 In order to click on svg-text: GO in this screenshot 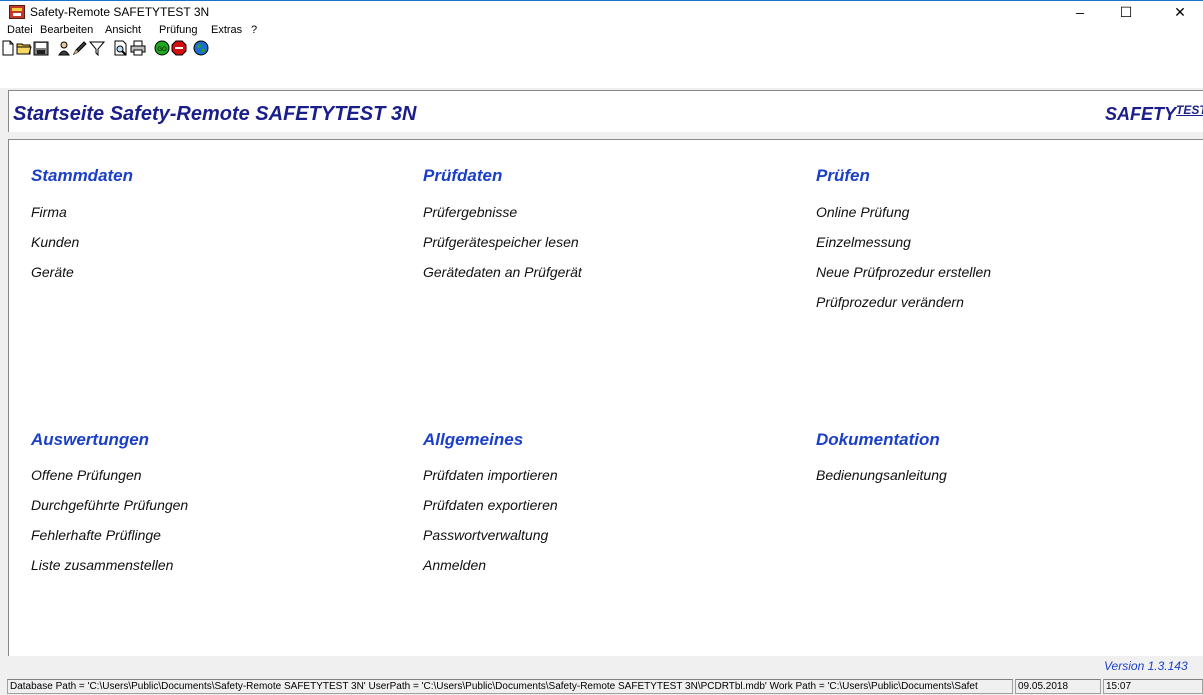, I will do `click(162, 50)`.